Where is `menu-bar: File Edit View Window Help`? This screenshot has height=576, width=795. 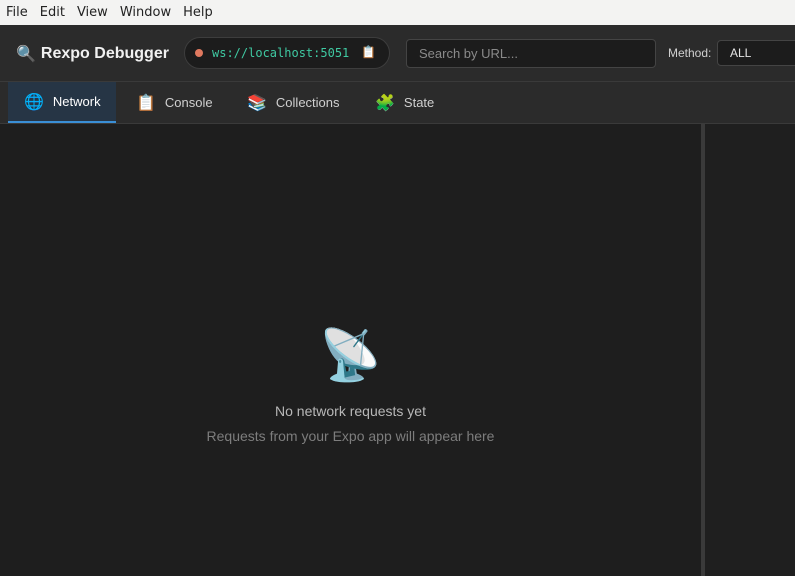 menu-bar: File Edit View Window Help is located at coordinates (397, 12).